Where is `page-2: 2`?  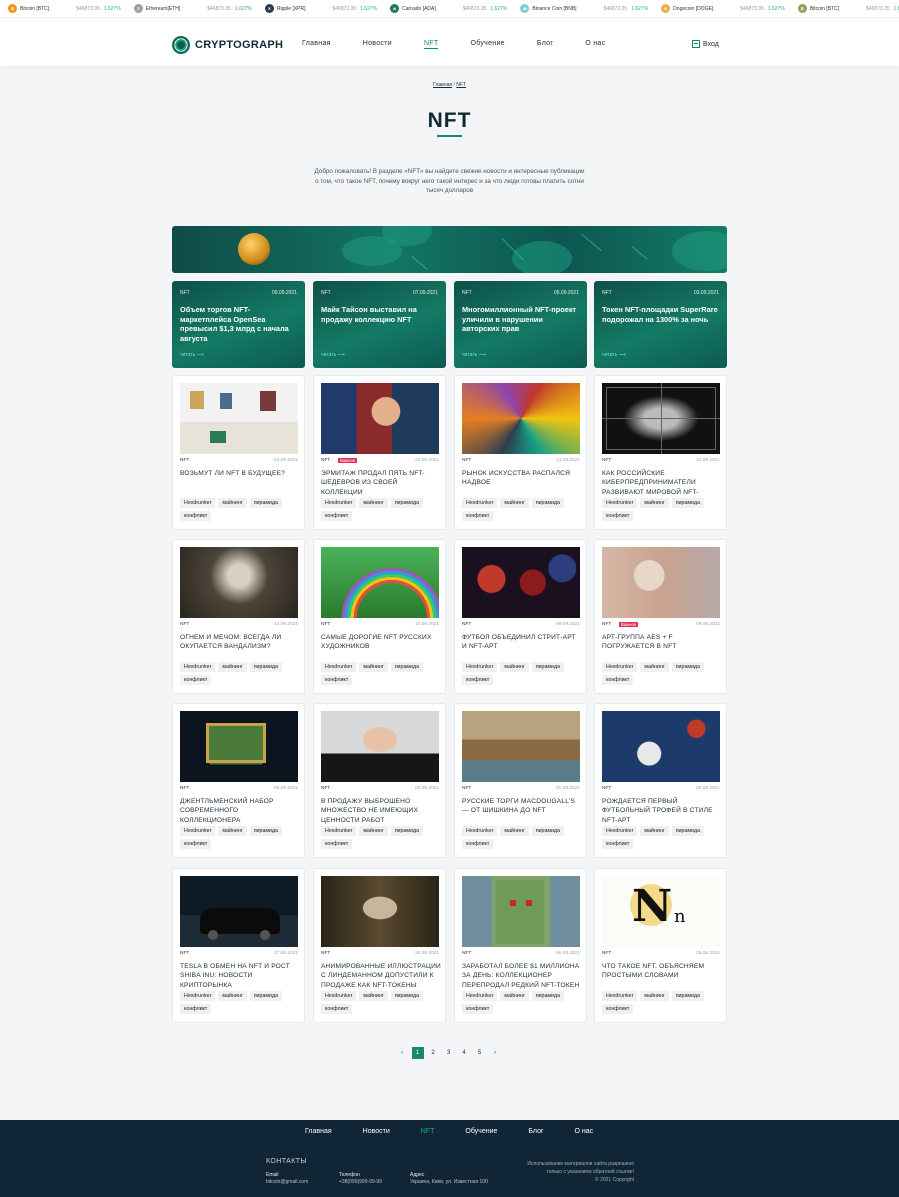
page-2: 2 is located at coordinates (433, 1053).